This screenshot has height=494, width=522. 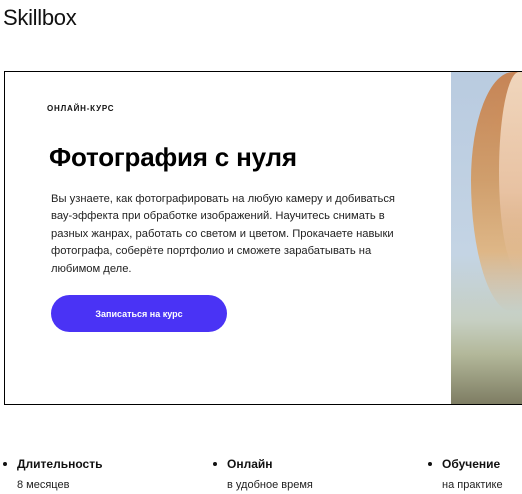 What do you see at coordinates (270, 485) in the screenshot?
I see `feature-subtitle: в удобное время` at bounding box center [270, 485].